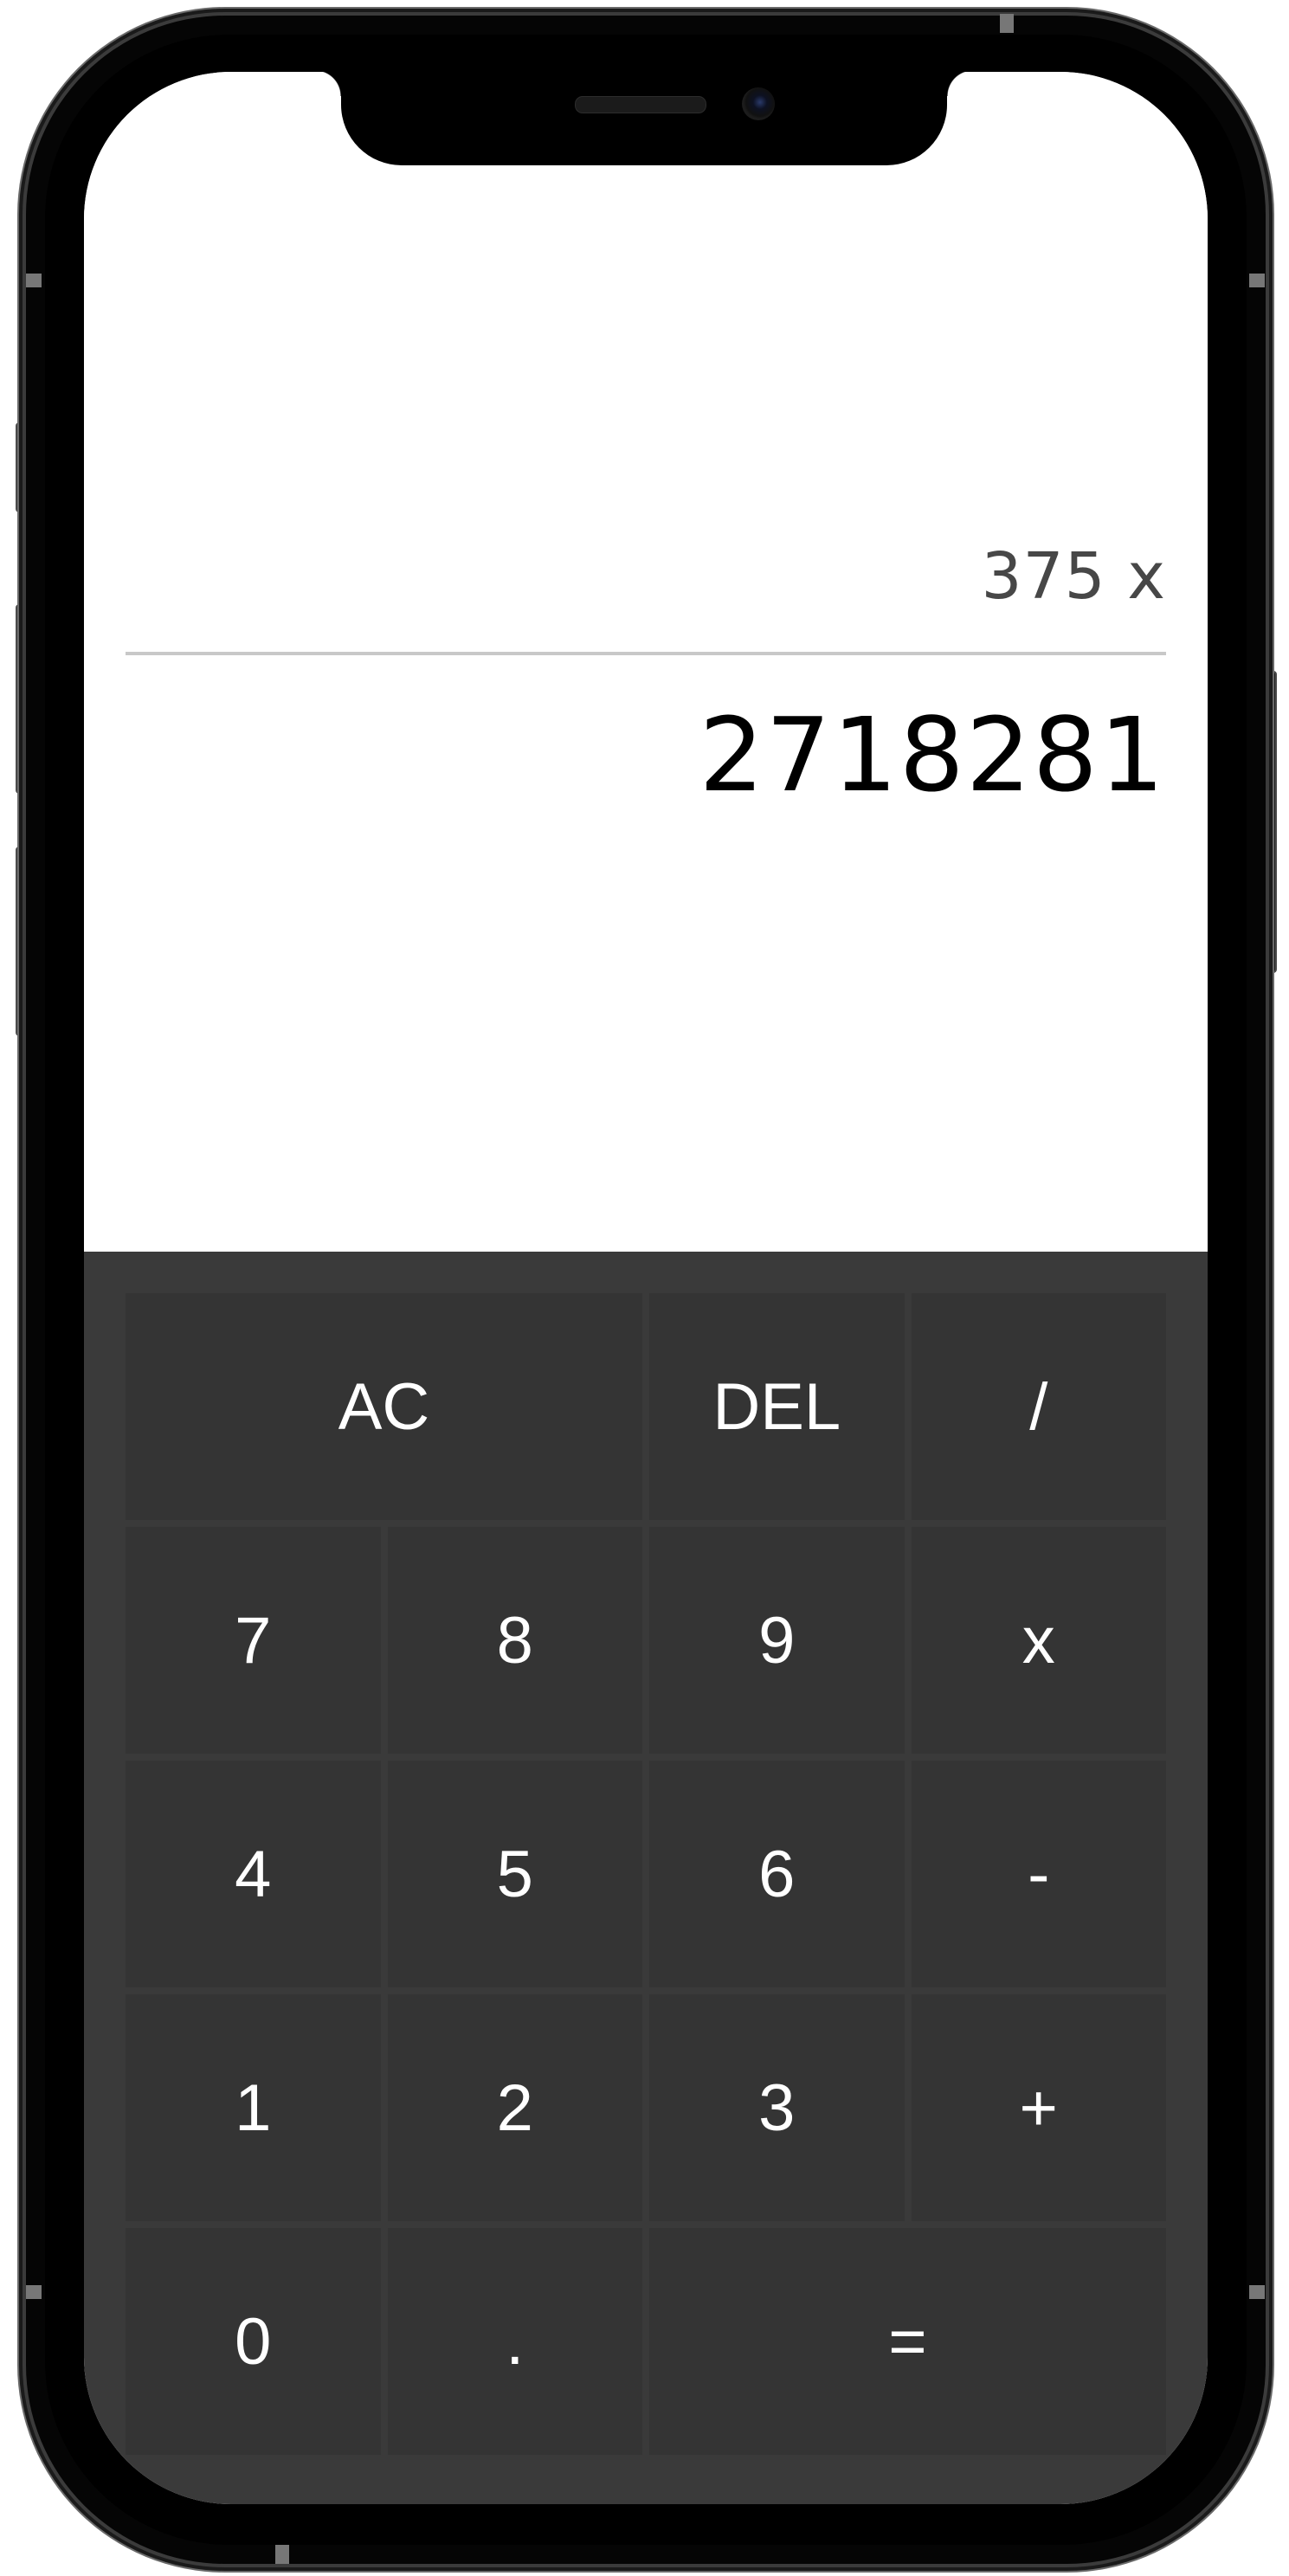 The height and width of the screenshot is (2576, 1289). I want to click on digit-8-button: 8, so click(514, 1640).